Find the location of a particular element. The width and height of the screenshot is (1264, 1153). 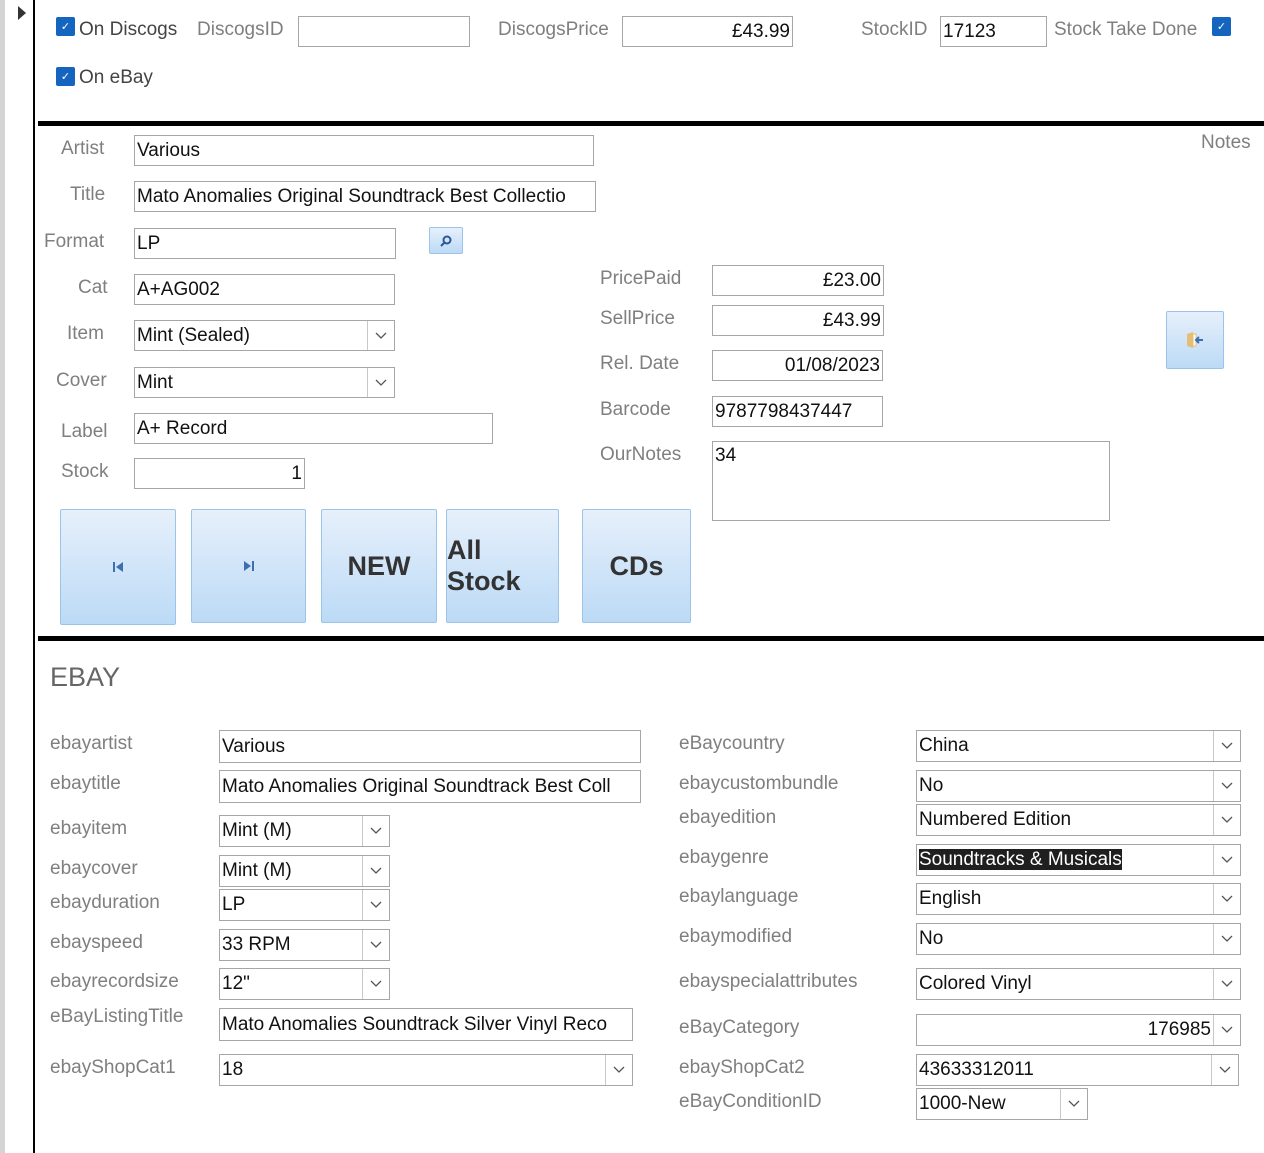

stock-field: 1 is located at coordinates (219, 473).